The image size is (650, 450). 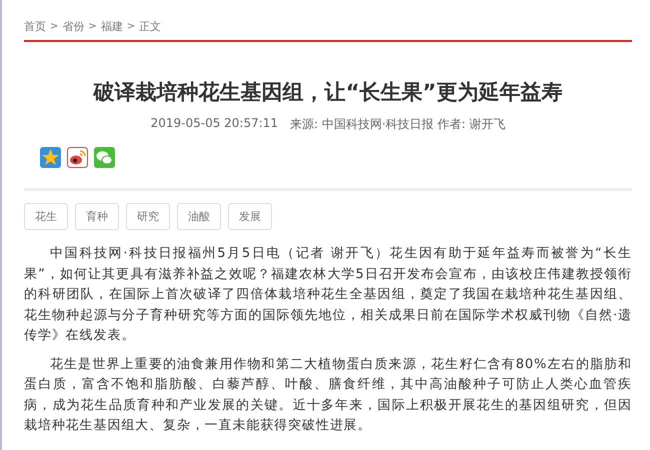 I want to click on chat-bubbles-icon, so click(x=104, y=157).